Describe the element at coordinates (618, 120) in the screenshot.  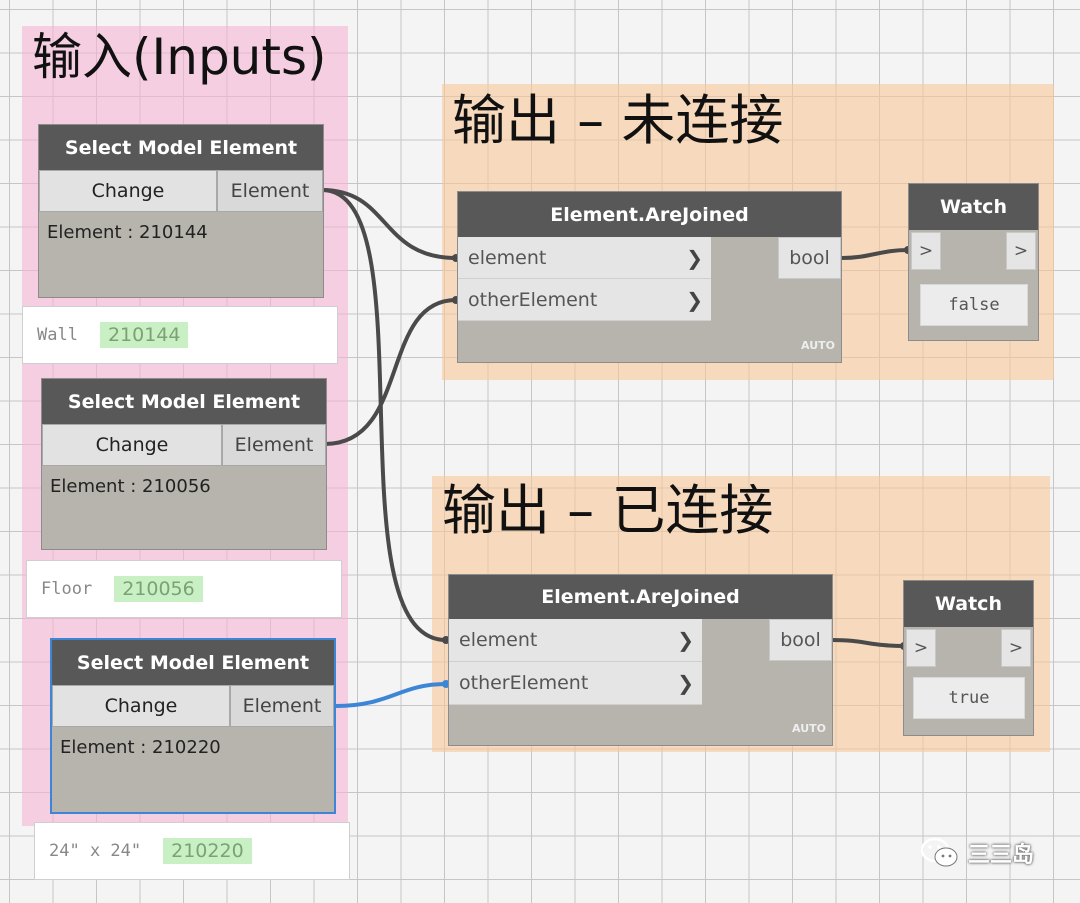
I see `unconnected-group-title: 输出 – 未连接` at that location.